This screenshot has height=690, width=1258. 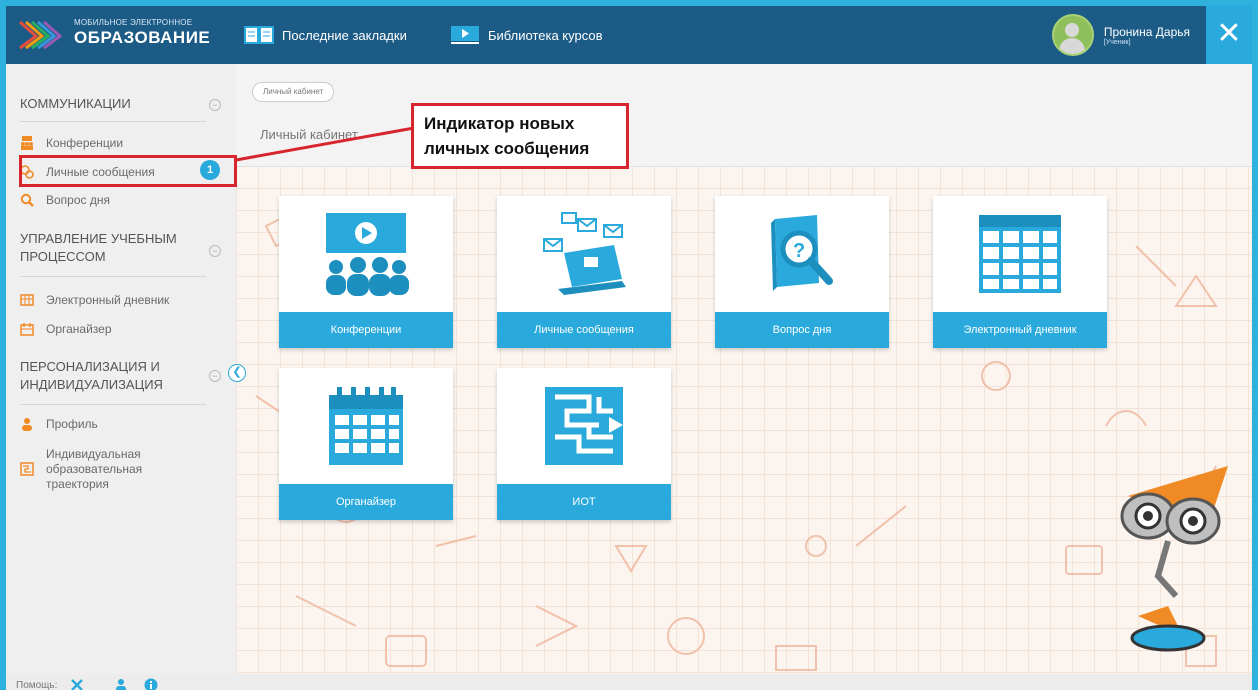 What do you see at coordinates (629, 682) in the screenshot?
I see `footer: Помощь:` at bounding box center [629, 682].